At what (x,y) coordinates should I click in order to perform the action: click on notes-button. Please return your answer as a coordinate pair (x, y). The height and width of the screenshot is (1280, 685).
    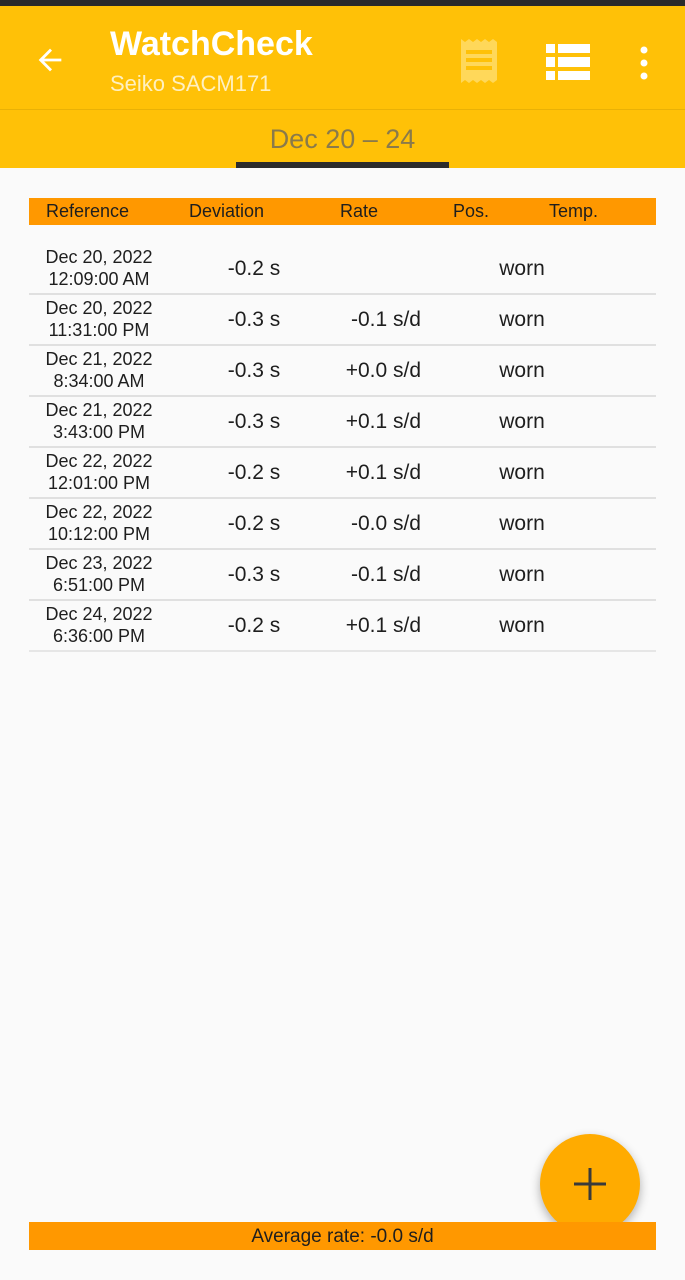
    Looking at the image, I should click on (479, 61).